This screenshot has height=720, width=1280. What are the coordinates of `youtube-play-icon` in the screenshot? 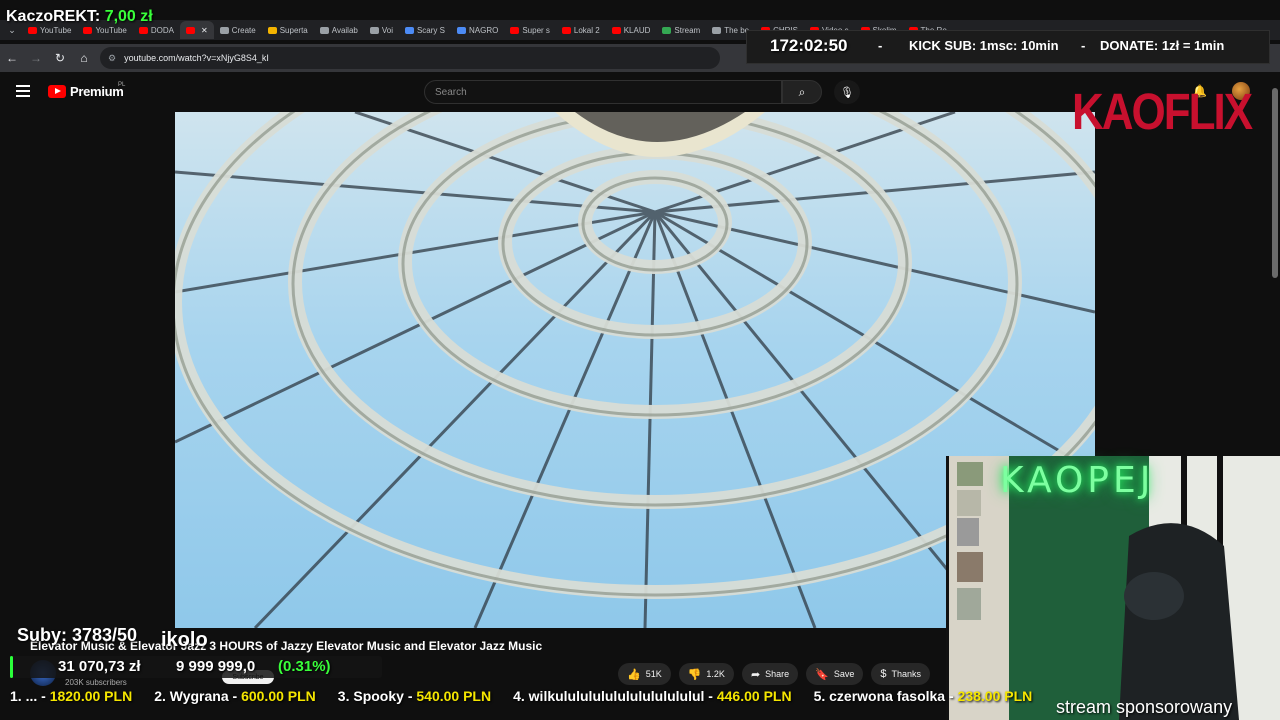 It's located at (57, 91).